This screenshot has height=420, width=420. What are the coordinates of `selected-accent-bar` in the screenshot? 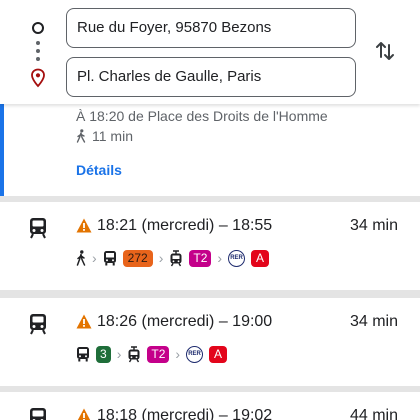 It's located at (2, 150).